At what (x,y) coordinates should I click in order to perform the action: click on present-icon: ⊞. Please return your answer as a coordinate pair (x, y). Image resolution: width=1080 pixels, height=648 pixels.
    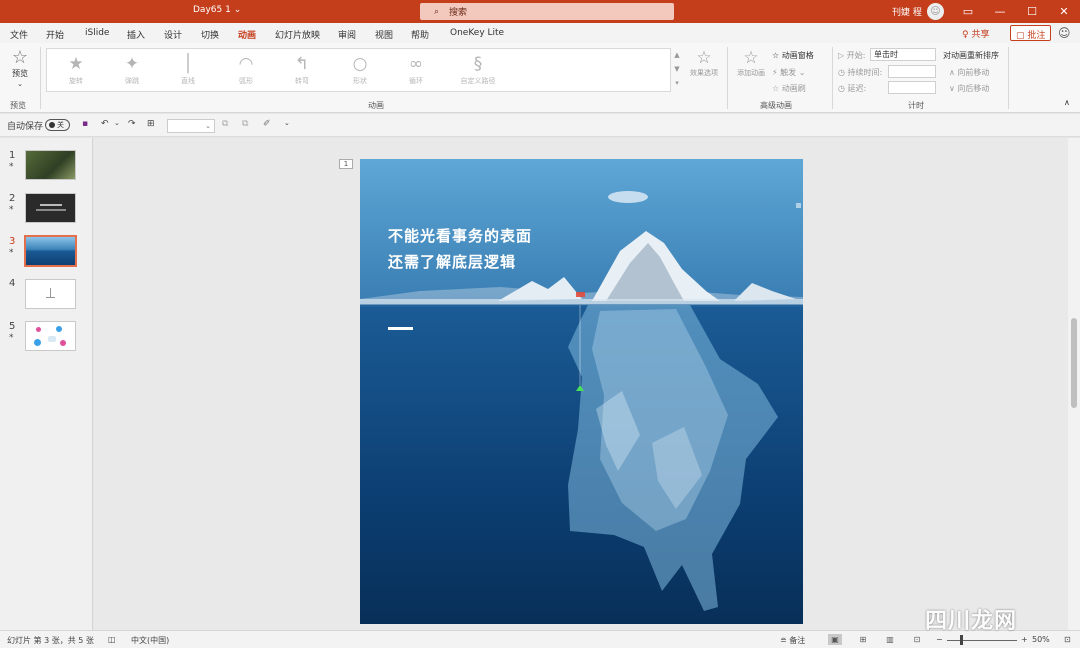
    Looking at the image, I should click on (151, 124).